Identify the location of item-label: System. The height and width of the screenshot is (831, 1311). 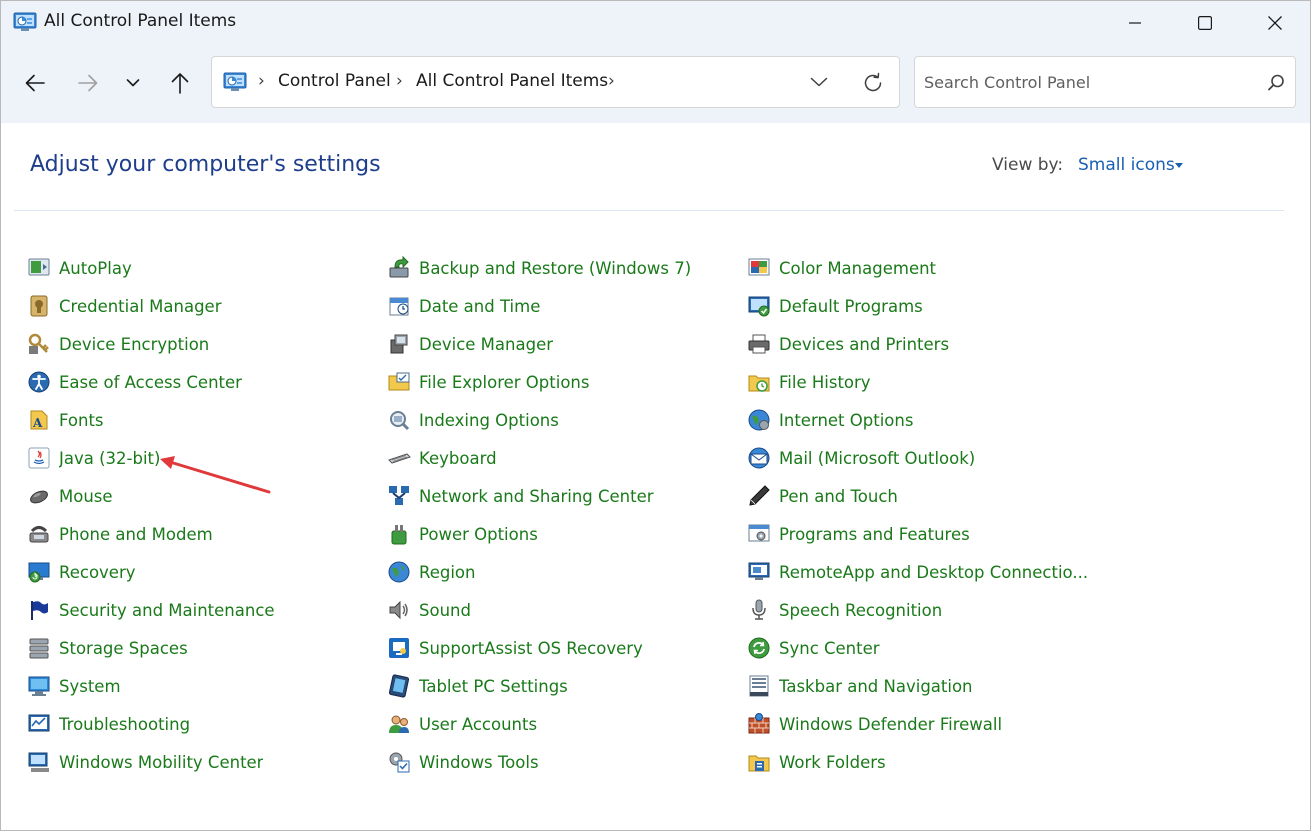
(90, 686).